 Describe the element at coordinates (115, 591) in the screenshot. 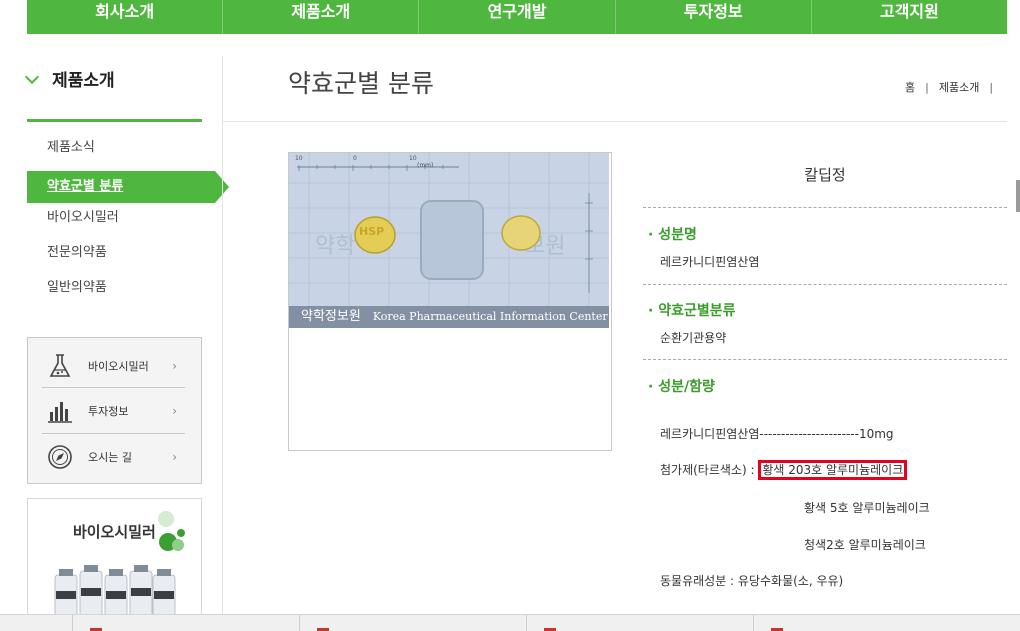

I see `vials-image` at that location.